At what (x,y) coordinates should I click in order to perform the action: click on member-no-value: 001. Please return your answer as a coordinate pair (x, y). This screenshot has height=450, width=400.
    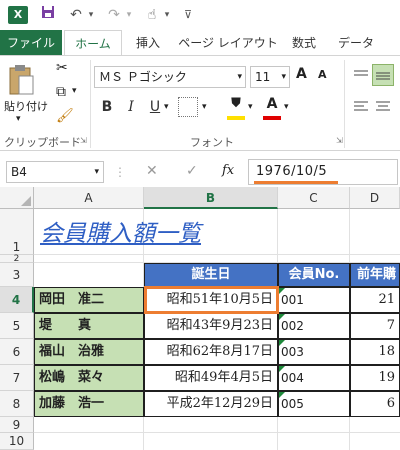
    Looking at the image, I should click on (292, 300).